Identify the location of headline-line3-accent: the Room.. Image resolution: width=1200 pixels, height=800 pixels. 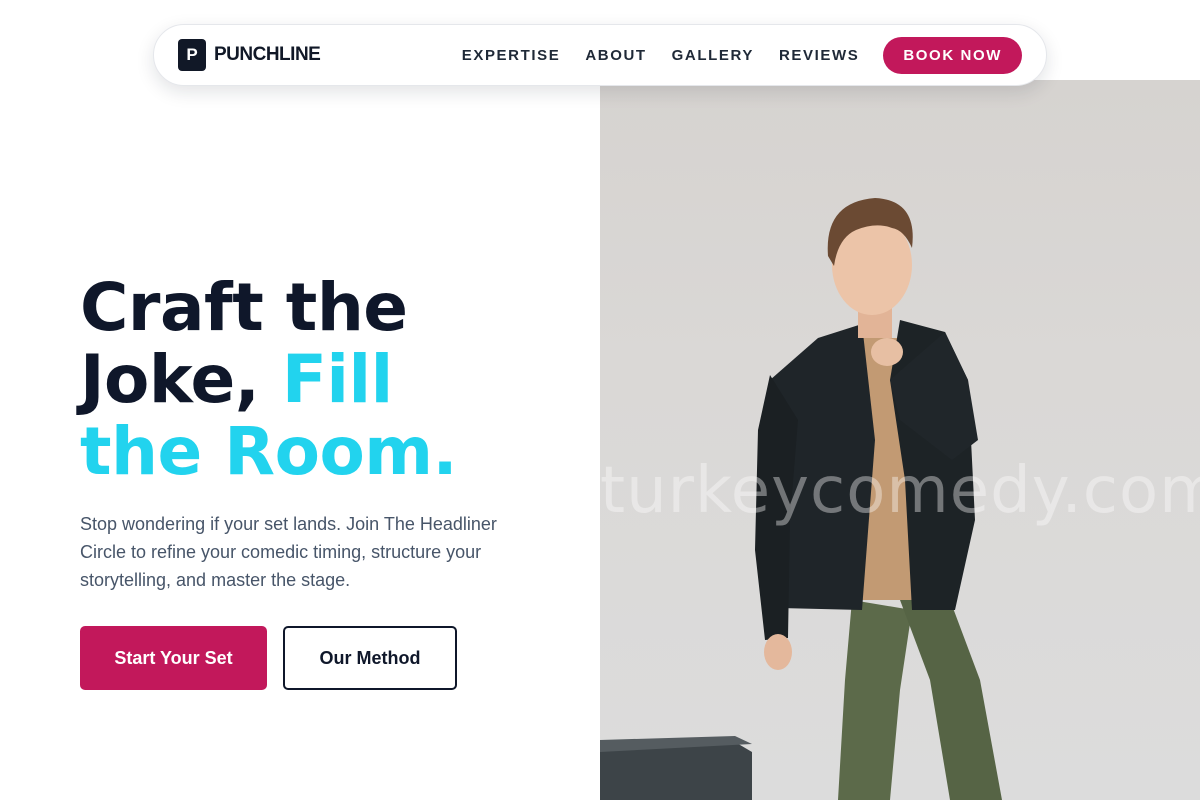
(269, 451).